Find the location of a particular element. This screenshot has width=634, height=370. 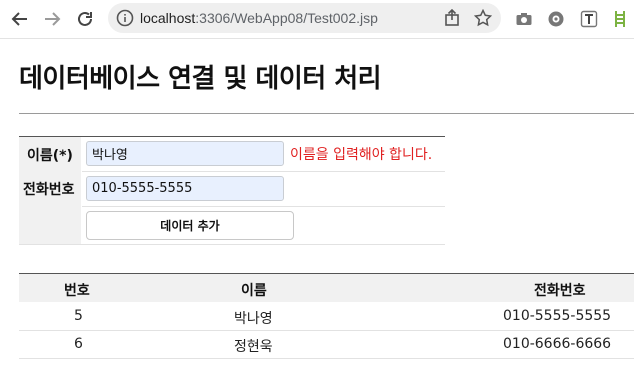

camera-icon is located at coordinates (524, 19).